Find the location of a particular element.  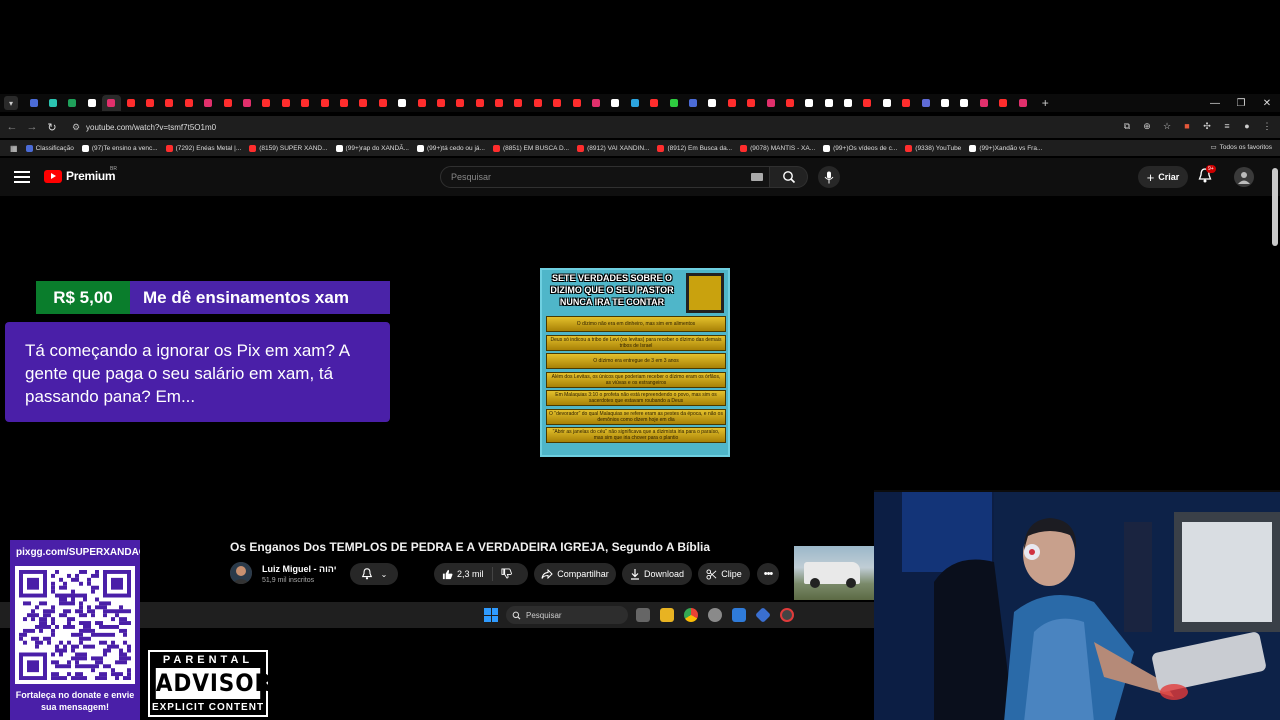

media-icon: ≡ is located at coordinates (1227, 126).